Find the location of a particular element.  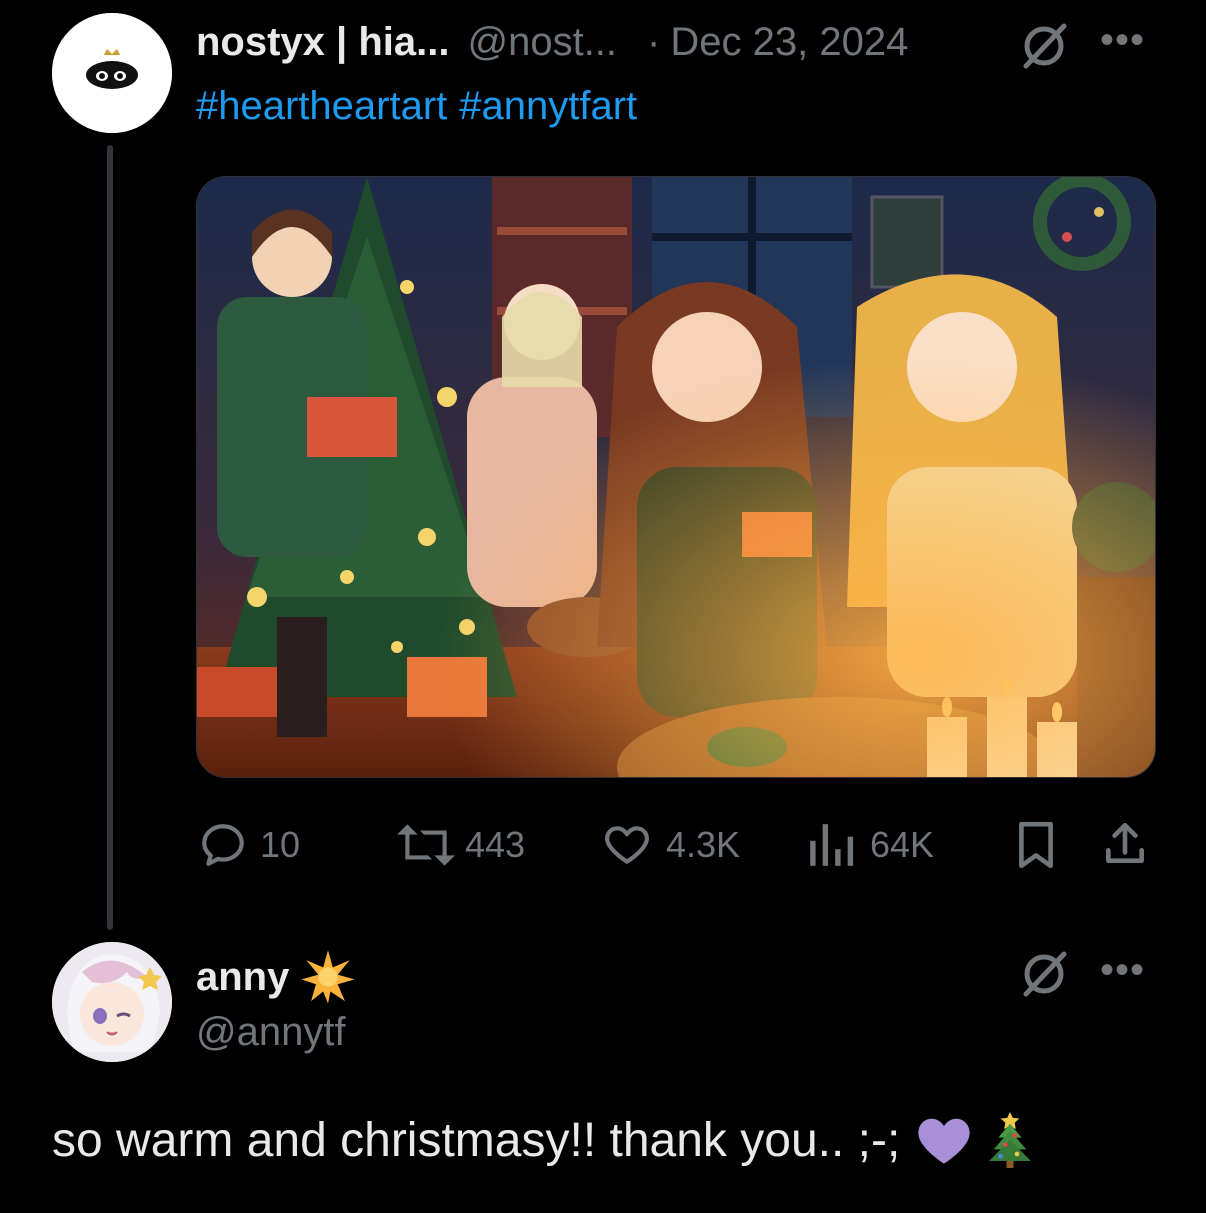

reply-author-avatar is located at coordinates (112, 1002).